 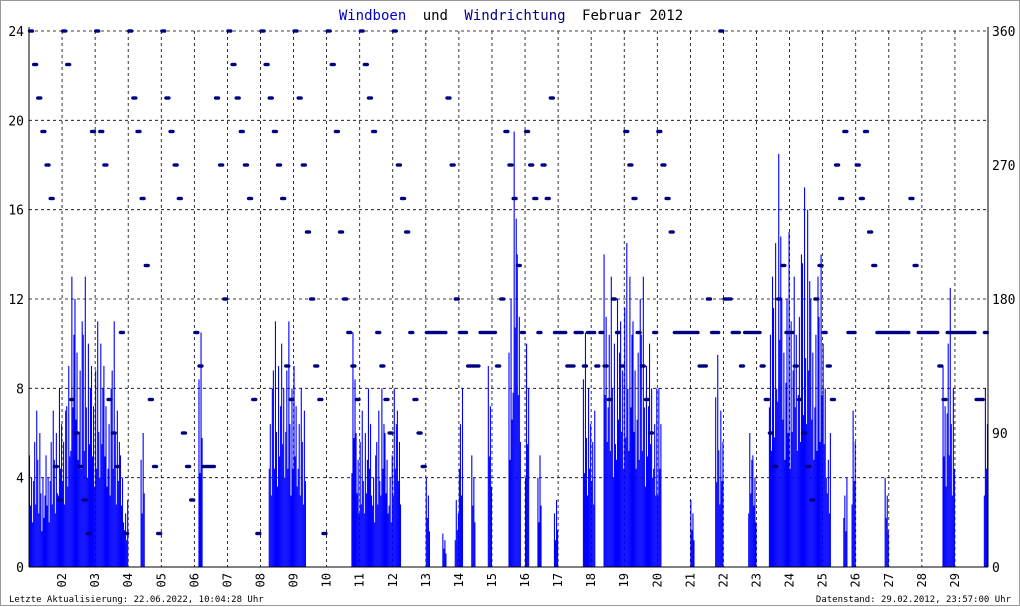 What do you see at coordinates (260, 580) in the screenshot?
I see `x-tick-label: 08` at bounding box center [260, 580].